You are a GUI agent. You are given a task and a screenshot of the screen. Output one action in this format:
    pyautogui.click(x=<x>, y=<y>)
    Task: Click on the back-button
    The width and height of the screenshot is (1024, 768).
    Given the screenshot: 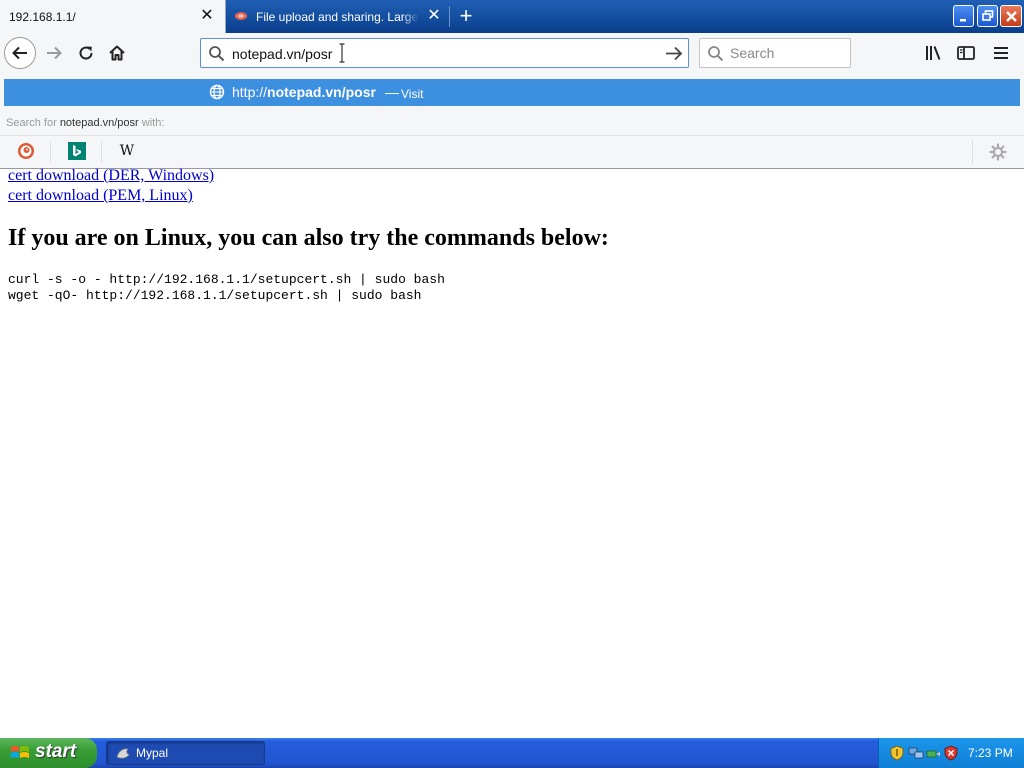 What is the action you would take?
    pyautogui.click(x=20, y=53)
    